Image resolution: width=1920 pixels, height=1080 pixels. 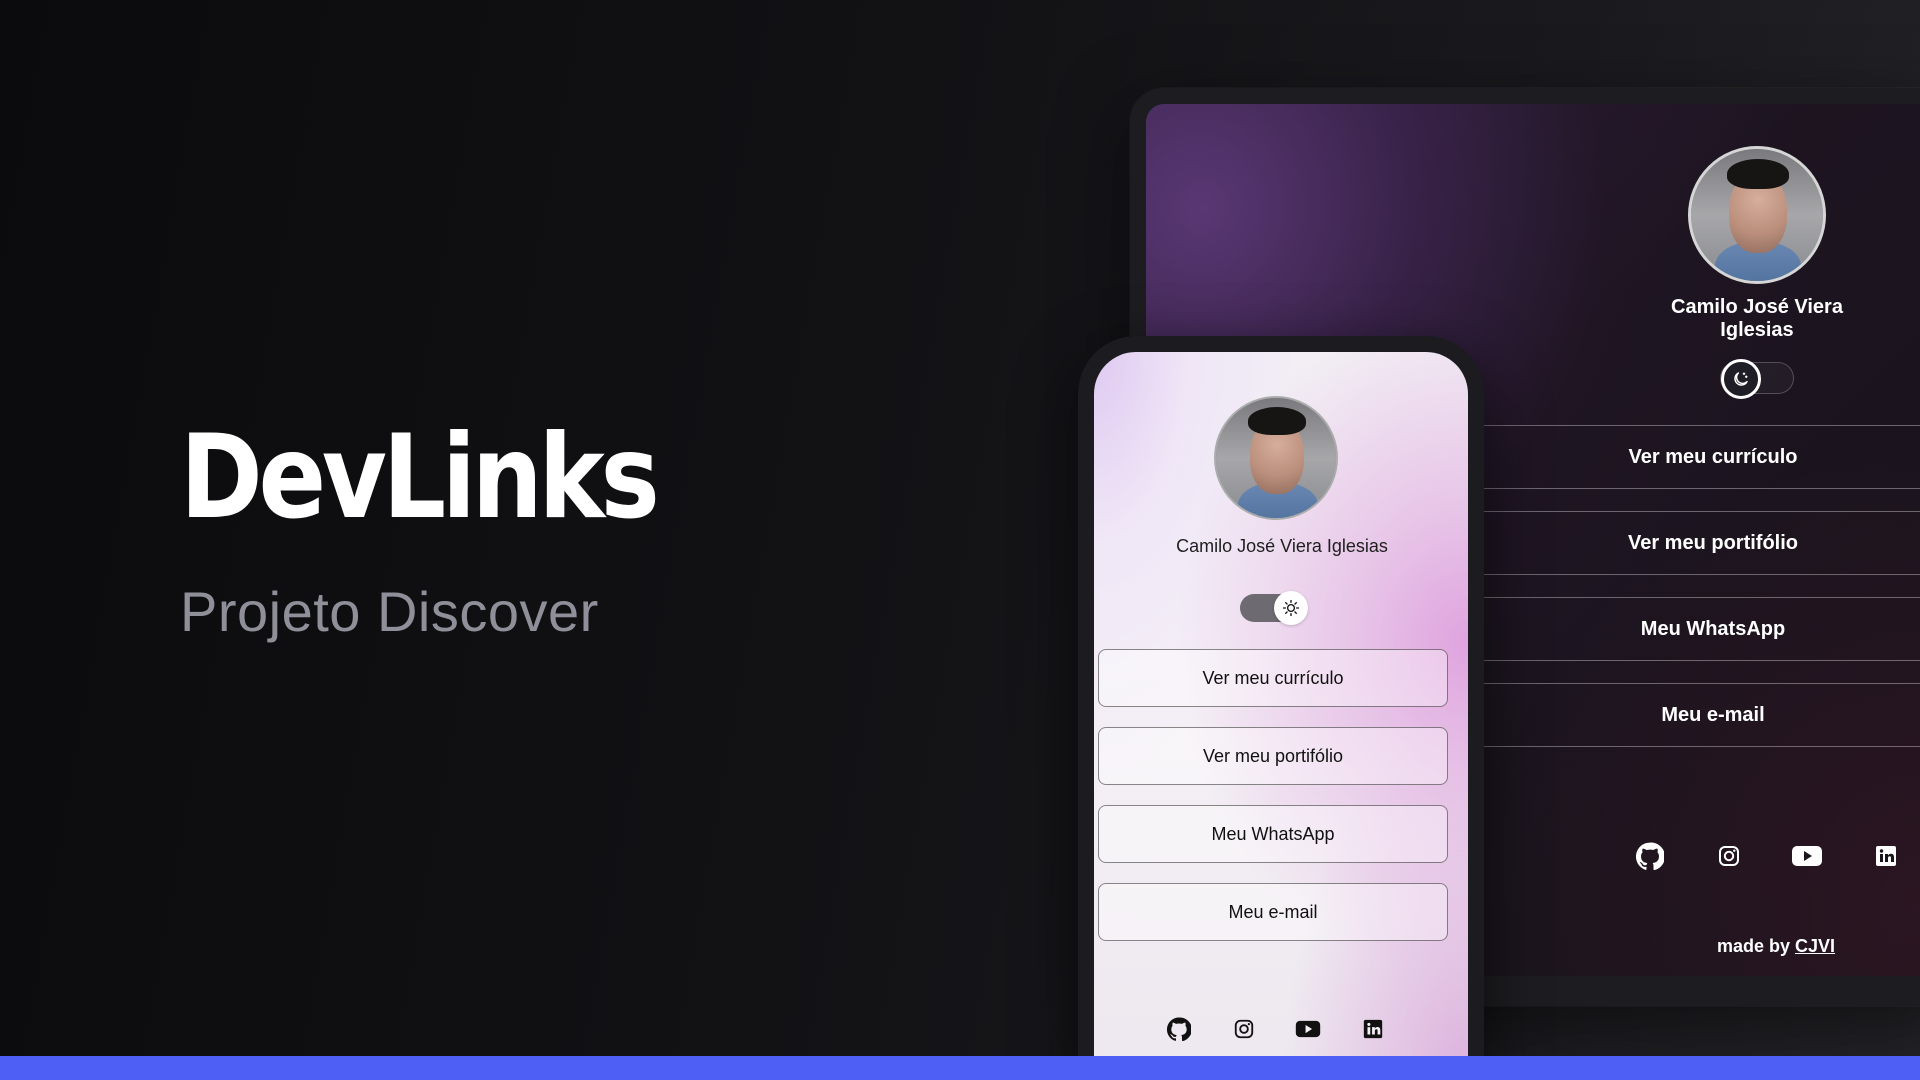 I want to click on phone-social-links, so click(x=1276, y=1029).